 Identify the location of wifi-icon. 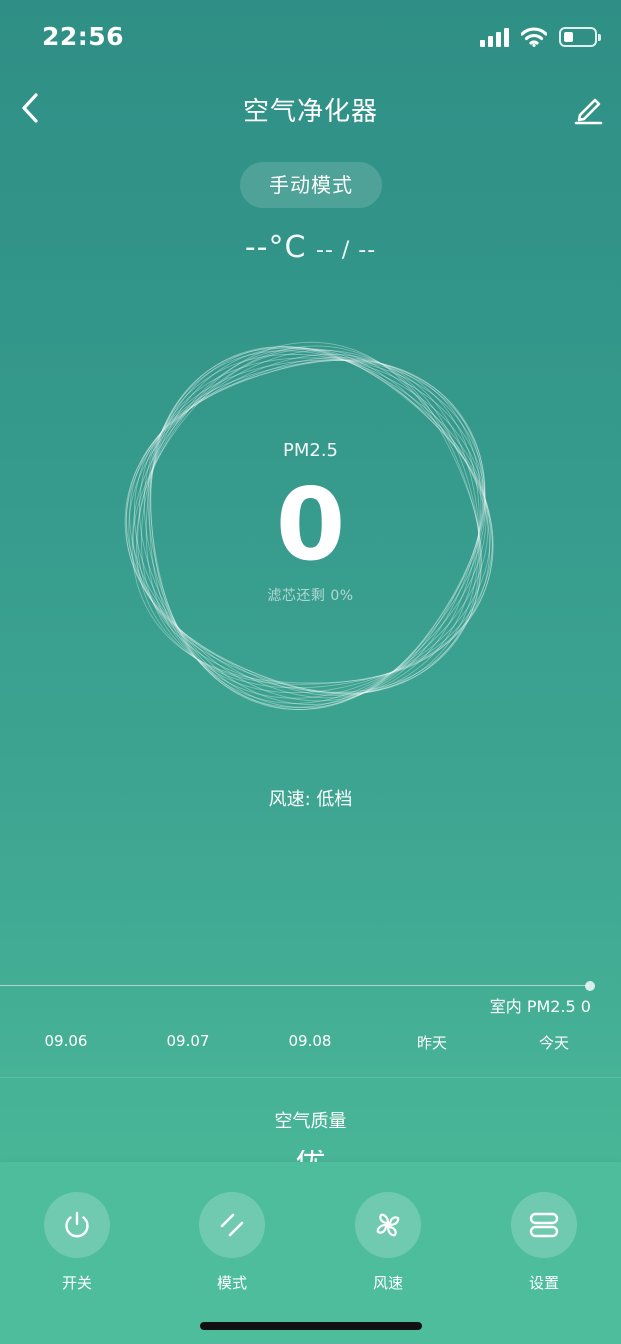
(534, 37).